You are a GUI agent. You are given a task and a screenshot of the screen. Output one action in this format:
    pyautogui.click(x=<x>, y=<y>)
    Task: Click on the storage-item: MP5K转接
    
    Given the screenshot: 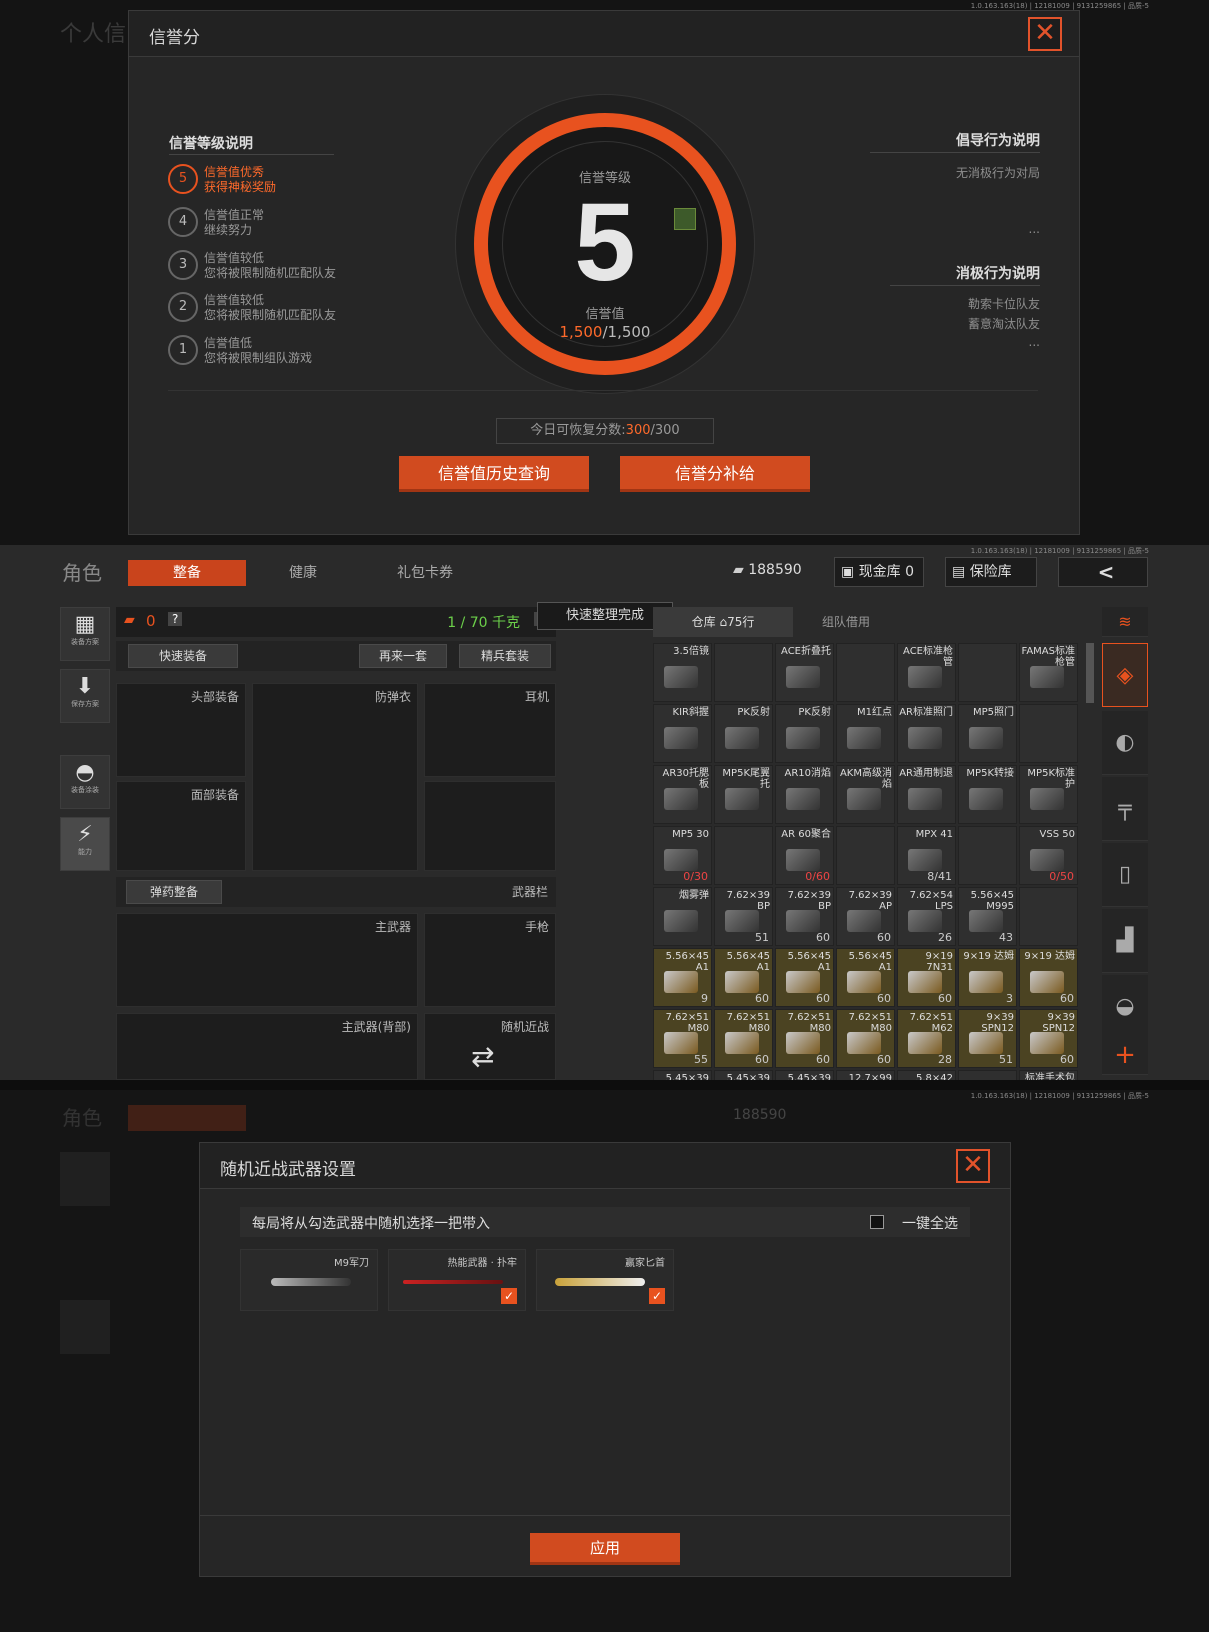 What is the action you would take?
    pyautogui.click(x=987, y=794)
    